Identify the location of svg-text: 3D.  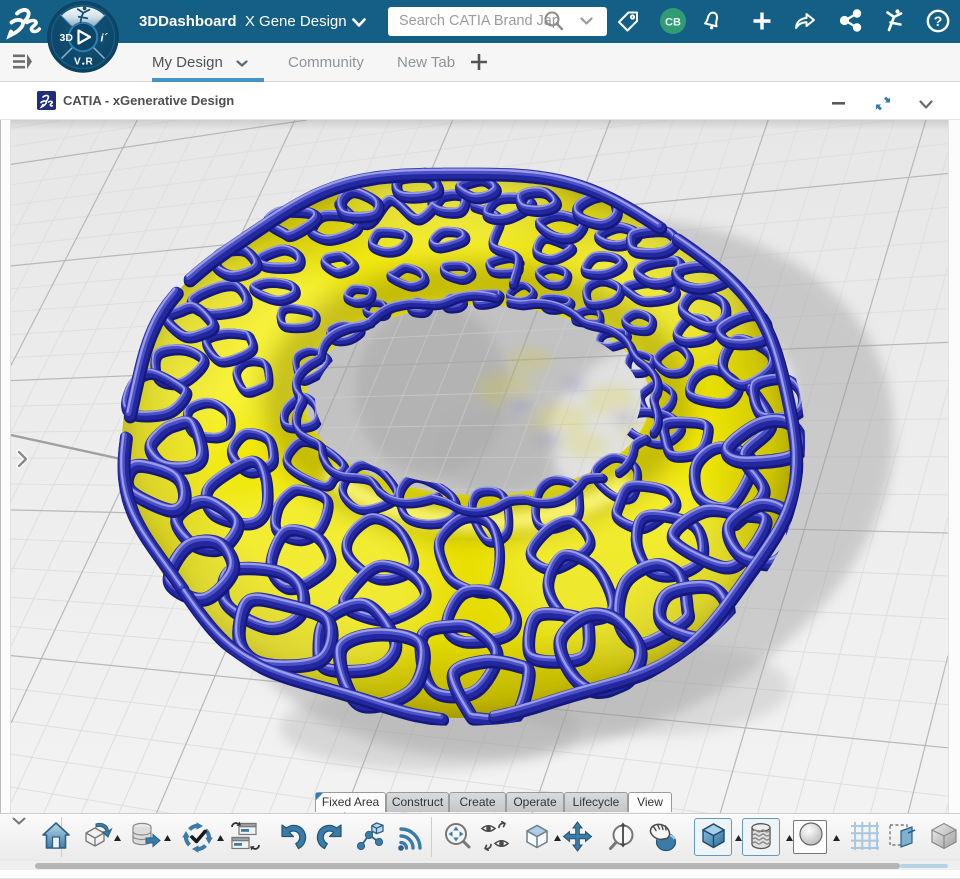
(67, 38).